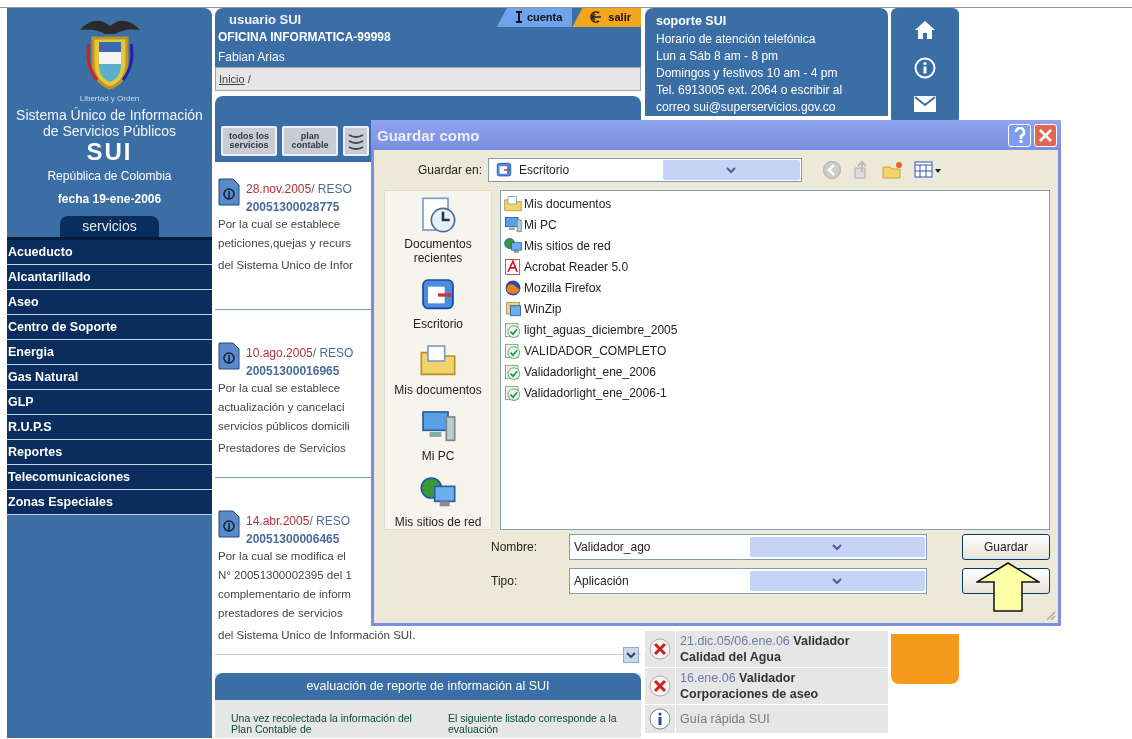 The width and height of the screenshot is (1132, 739). What do you see at coordinates (513, 245) in the screenshot?
I see `globe-computer-icon` at bounding box center [513, 245].